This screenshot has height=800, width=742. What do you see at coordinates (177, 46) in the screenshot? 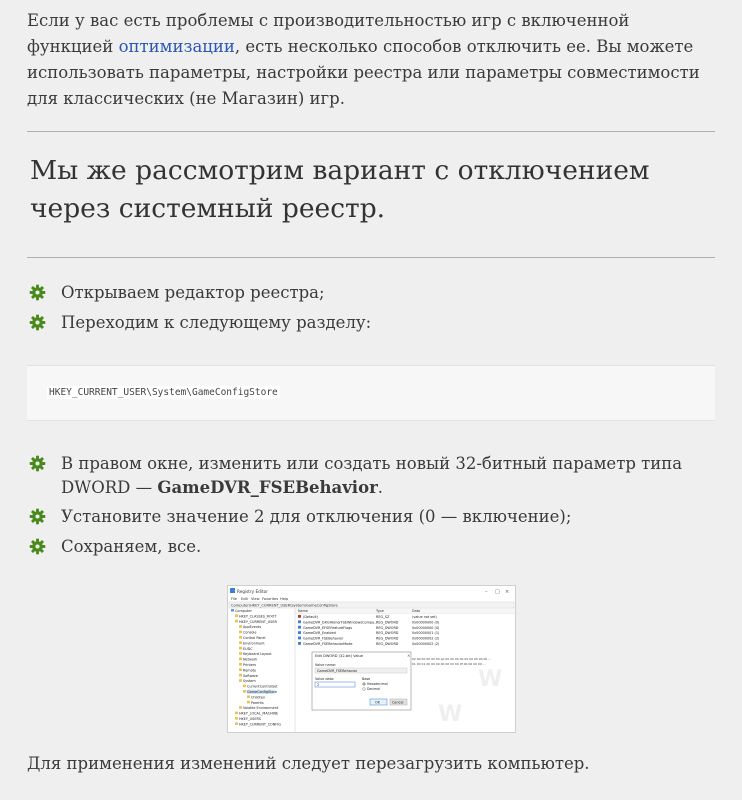
I see `optimization-link: оптимизации` at bounding box center [177, 46].